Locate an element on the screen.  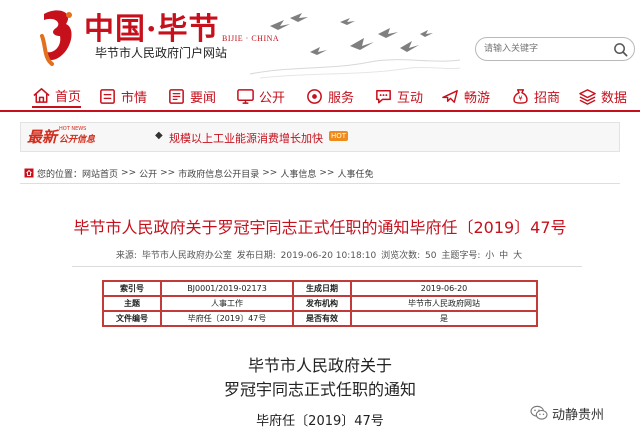
meta-source-label: 来源: is located at coordinates (126, 256).